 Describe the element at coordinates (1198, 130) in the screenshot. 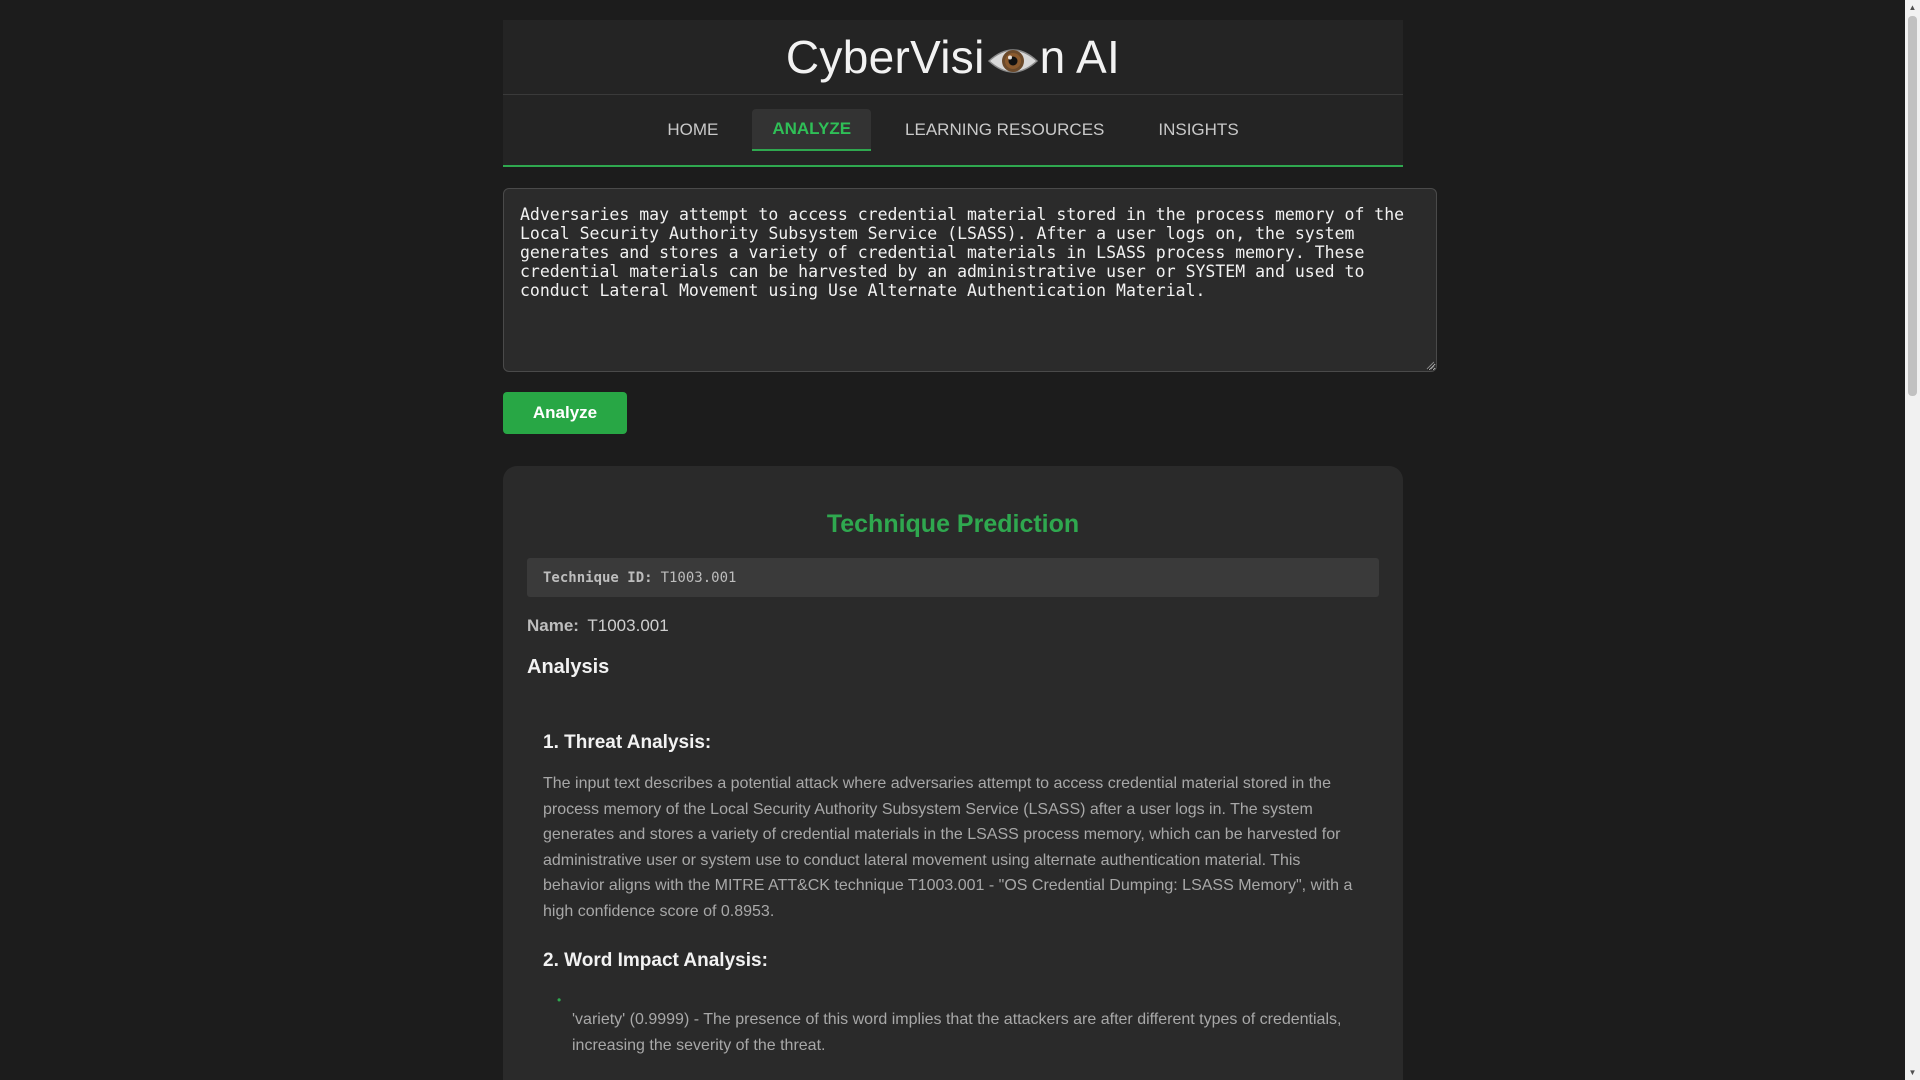

I see `nav-insights: INSIGHTS` at that location.